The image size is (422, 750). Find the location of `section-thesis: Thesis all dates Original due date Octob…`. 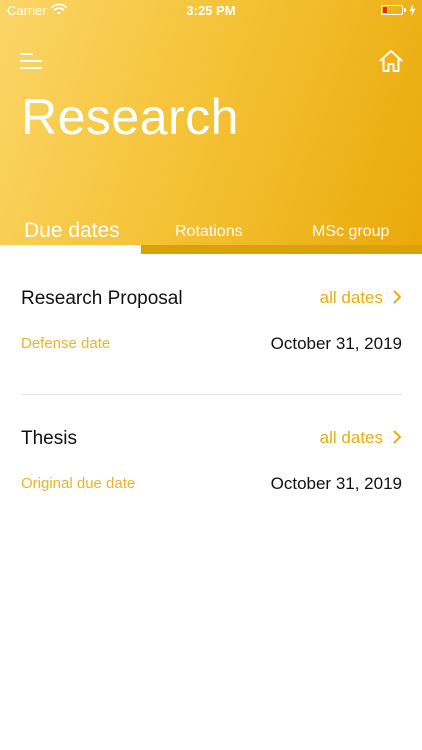

section-thesis: Thesis all dates Original due date Octob… is located at coordinates (211, 463).